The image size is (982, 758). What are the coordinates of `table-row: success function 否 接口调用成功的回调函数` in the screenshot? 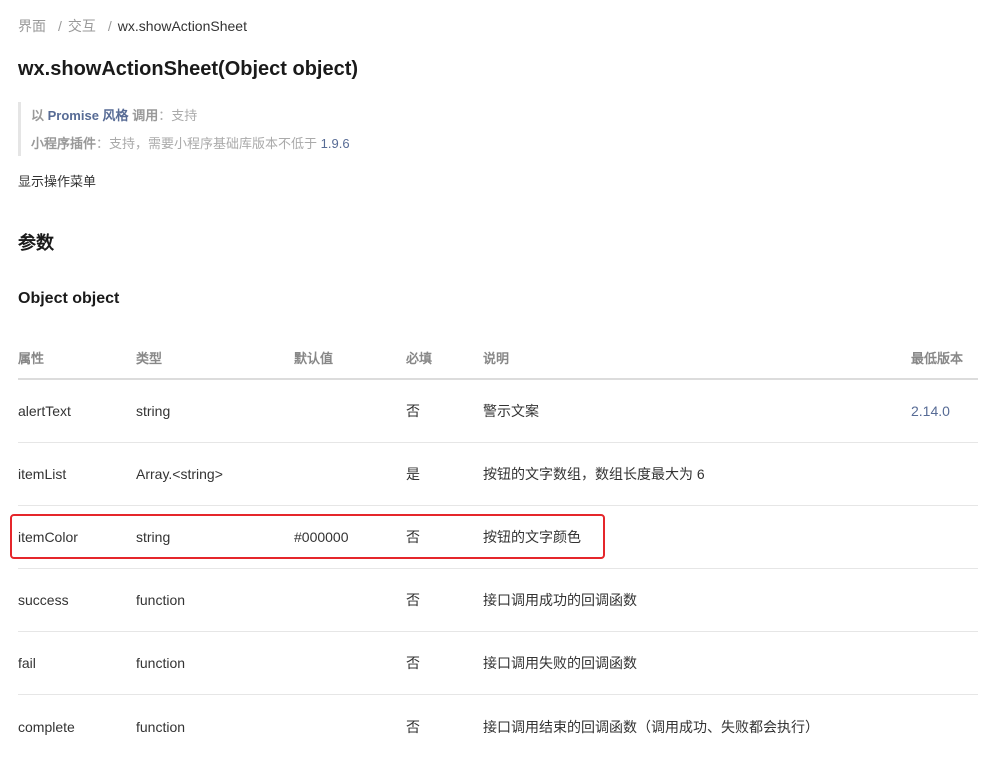 It's located at (498, 600).